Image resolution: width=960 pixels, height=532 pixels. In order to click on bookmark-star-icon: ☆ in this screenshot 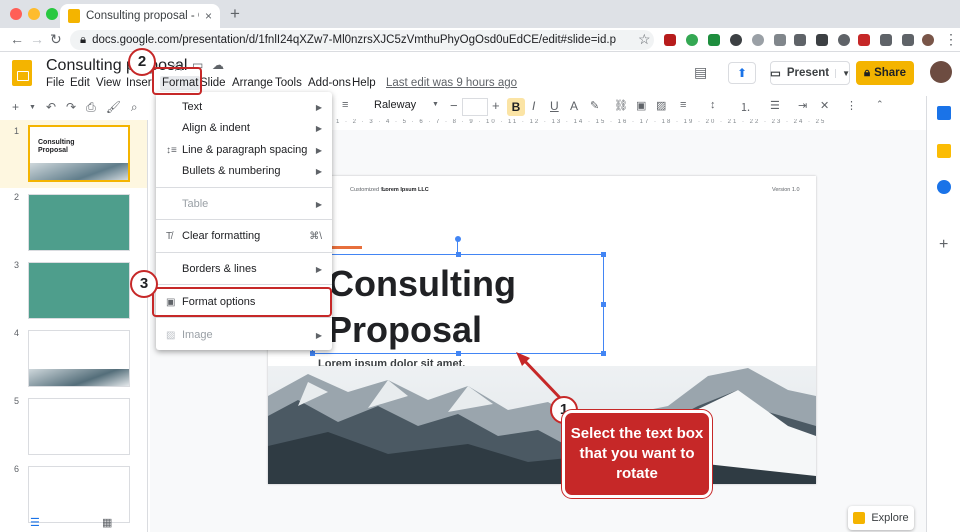, I will do `click(644, 39)`.